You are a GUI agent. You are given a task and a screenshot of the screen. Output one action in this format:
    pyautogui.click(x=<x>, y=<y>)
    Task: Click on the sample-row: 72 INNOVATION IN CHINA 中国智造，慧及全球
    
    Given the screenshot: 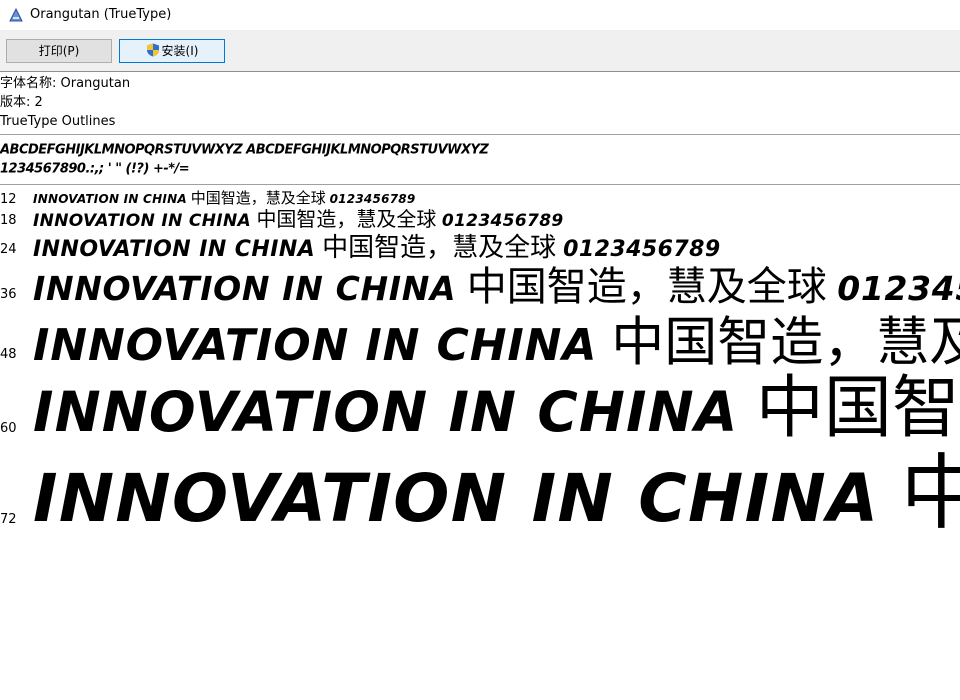 What is the action you would take?
    pyautogui.click(x=480, y=490)
    